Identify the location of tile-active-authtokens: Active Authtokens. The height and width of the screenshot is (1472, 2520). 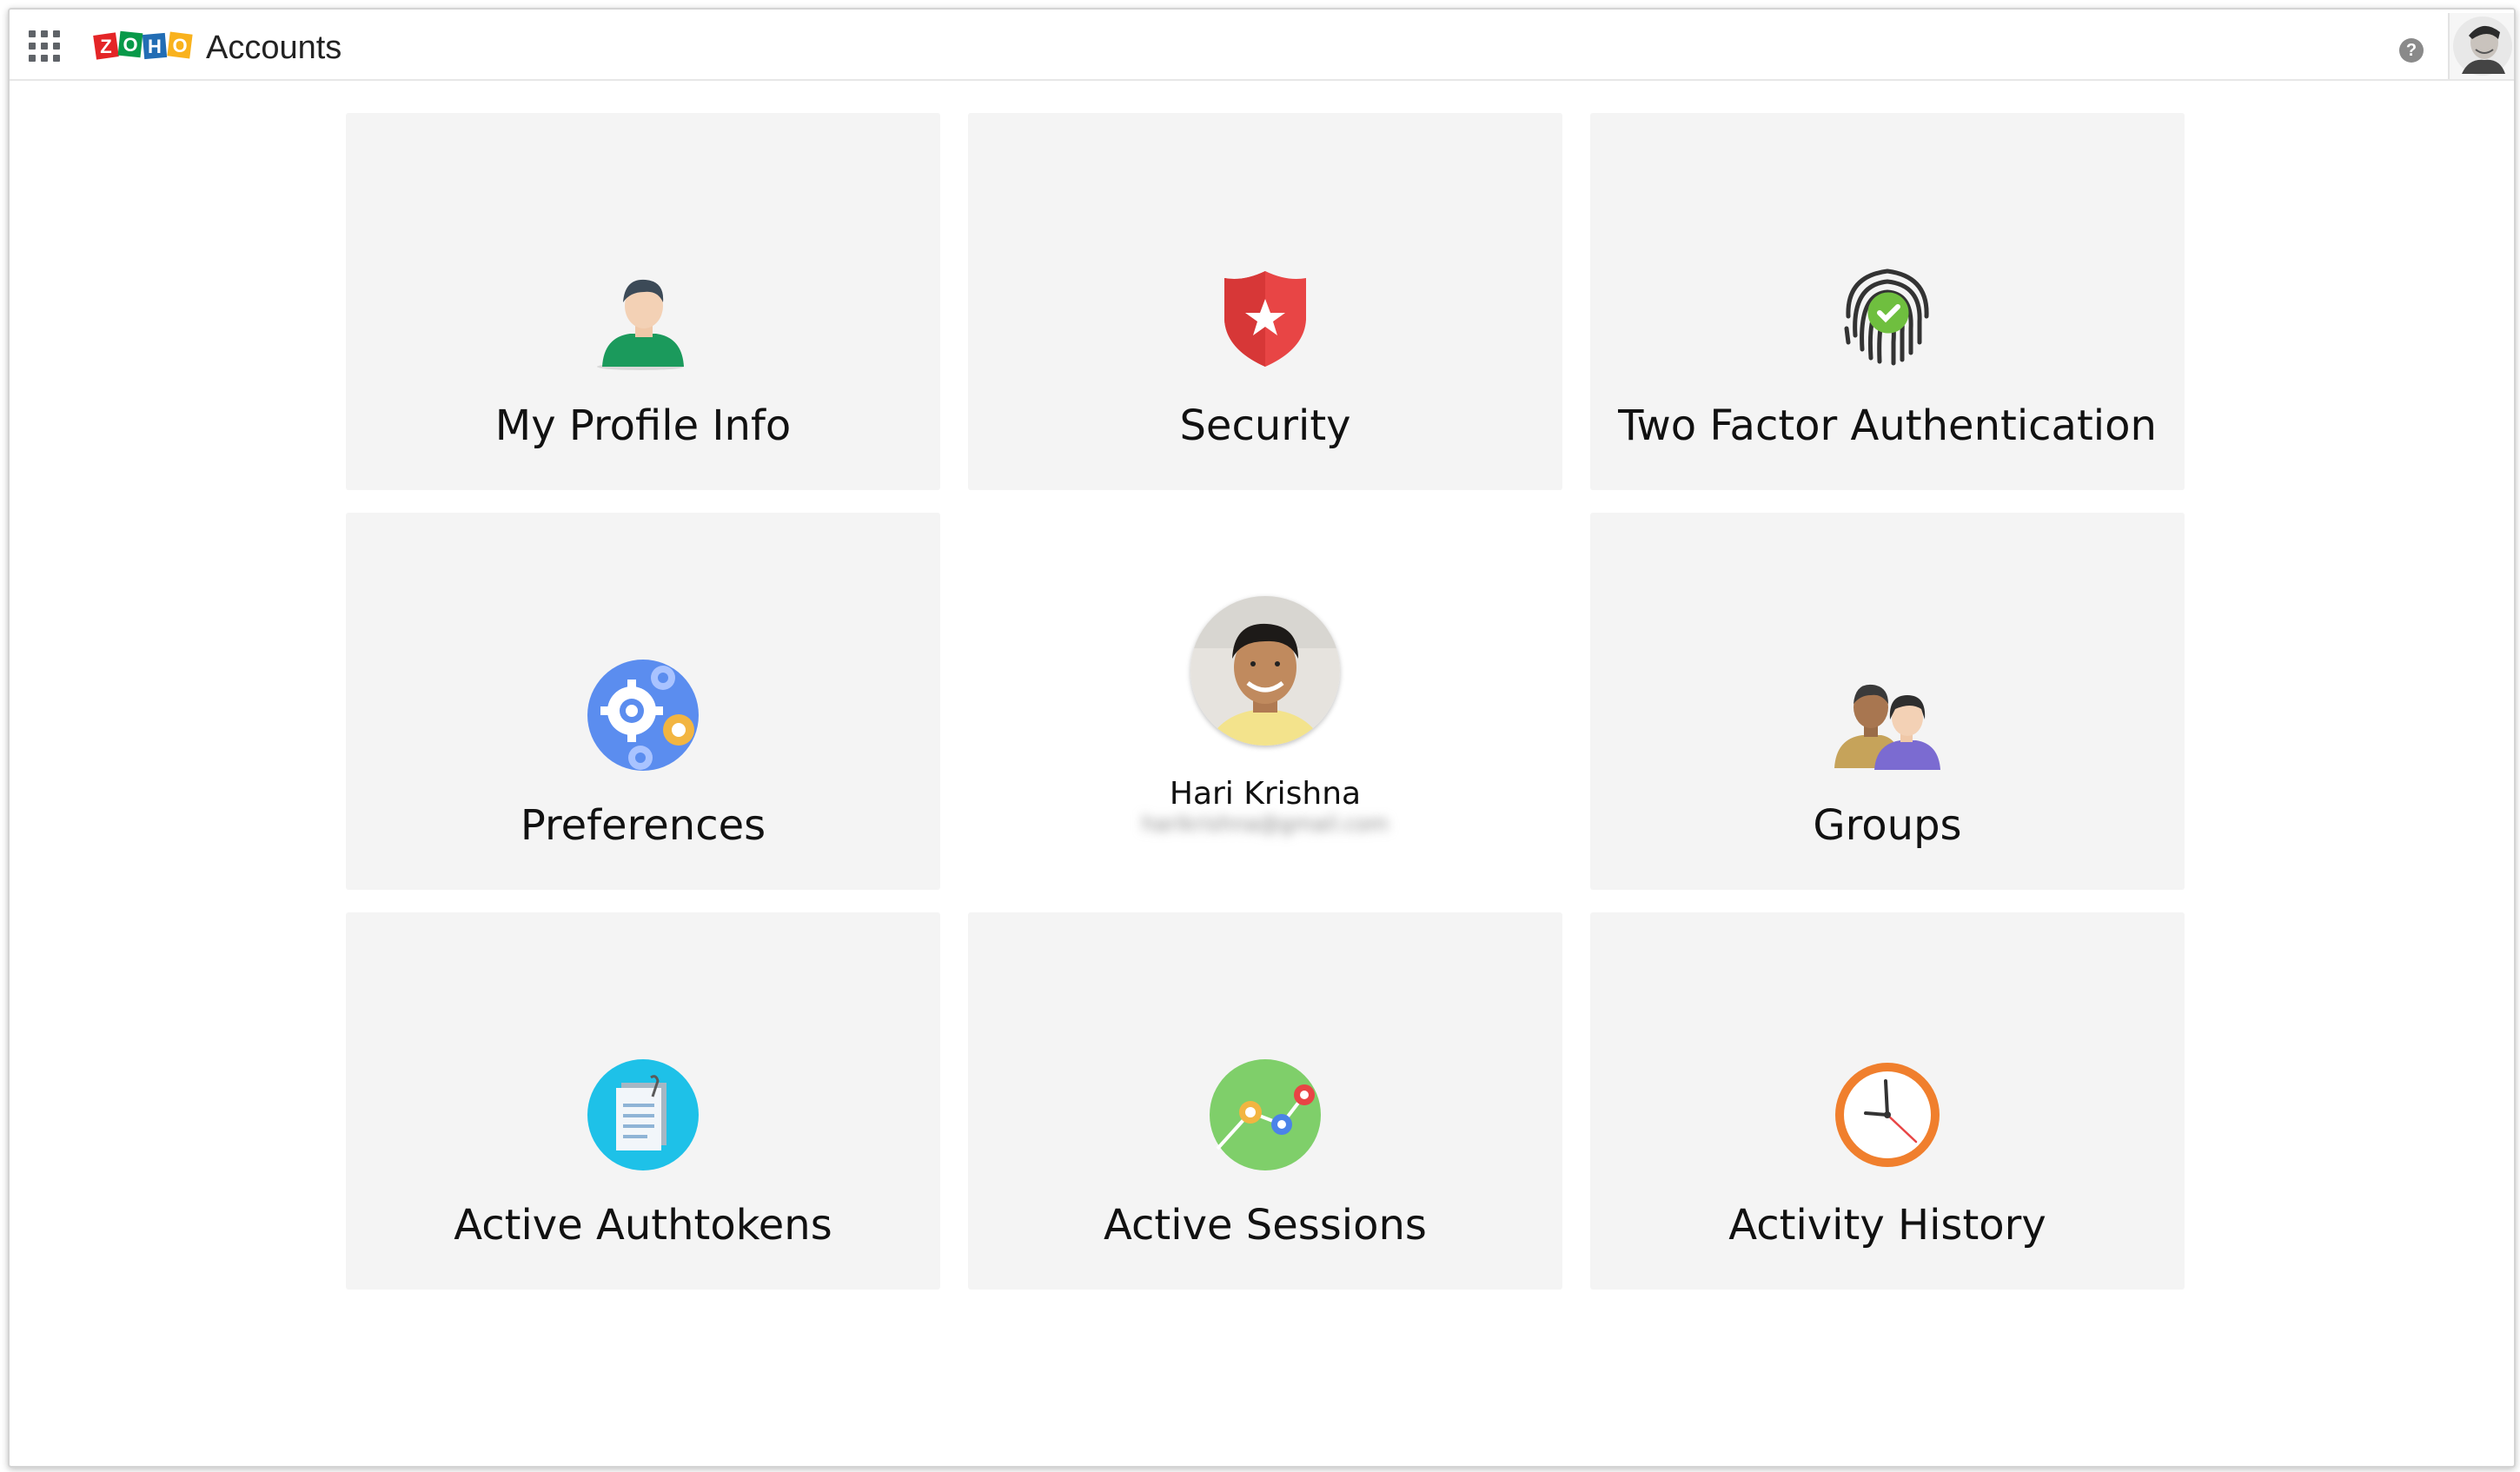
(643, 1101).